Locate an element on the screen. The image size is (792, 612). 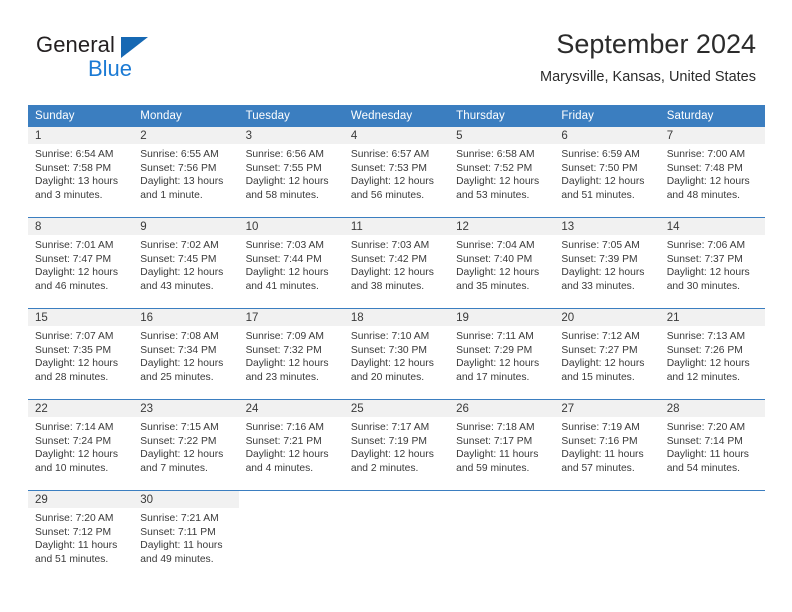
sunrise-text: Sunrise: 7:06 AM is located at coordinates (706, 245).